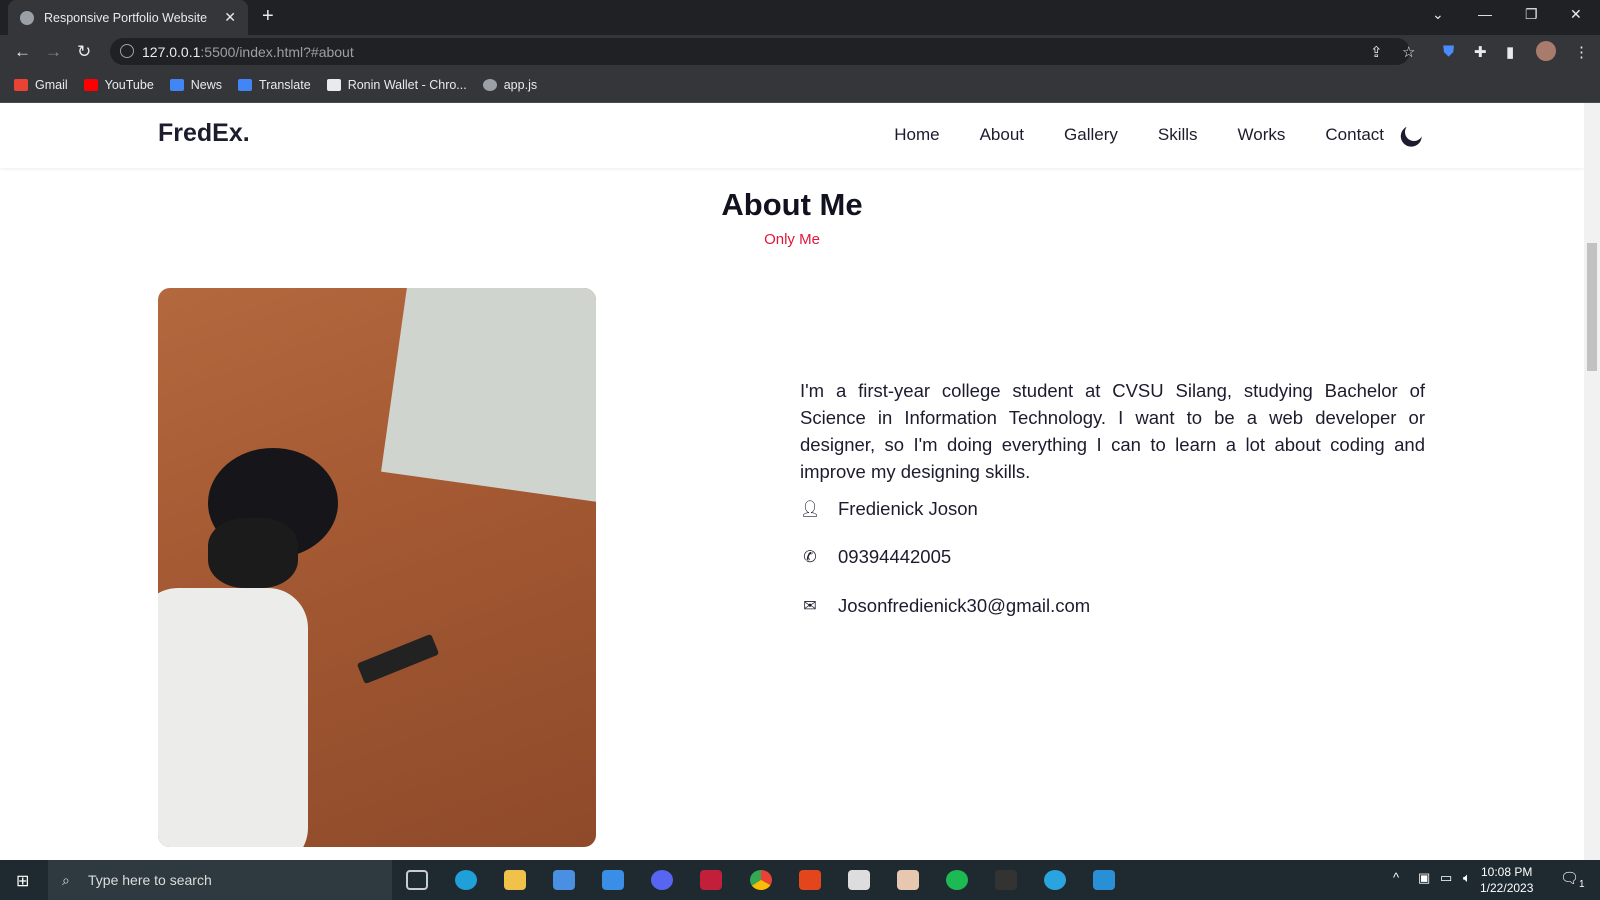  What do you see at coordinates (1376, 52) in the screenshot?
I see `share-icon: ⇪` at bounding box center [1376, 52].